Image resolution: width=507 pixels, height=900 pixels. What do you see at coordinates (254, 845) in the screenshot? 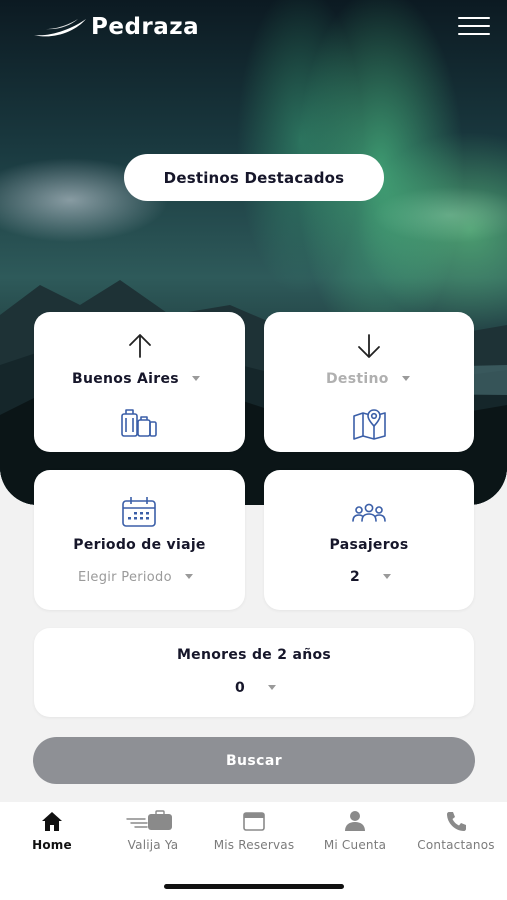
I see `tab-mis-reservas-label: Mis Reservas` at bounding box center [254, 845].